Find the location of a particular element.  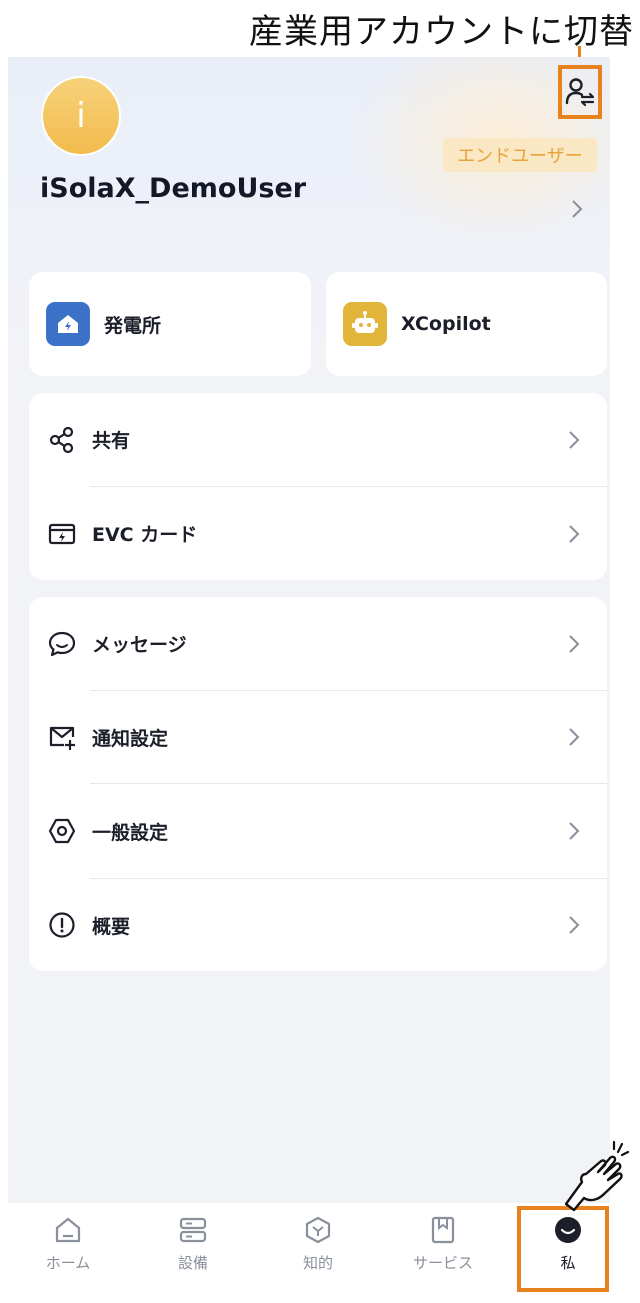

menu-item-general-settings-label: 一般設定 is located at coordinates (130, 832).